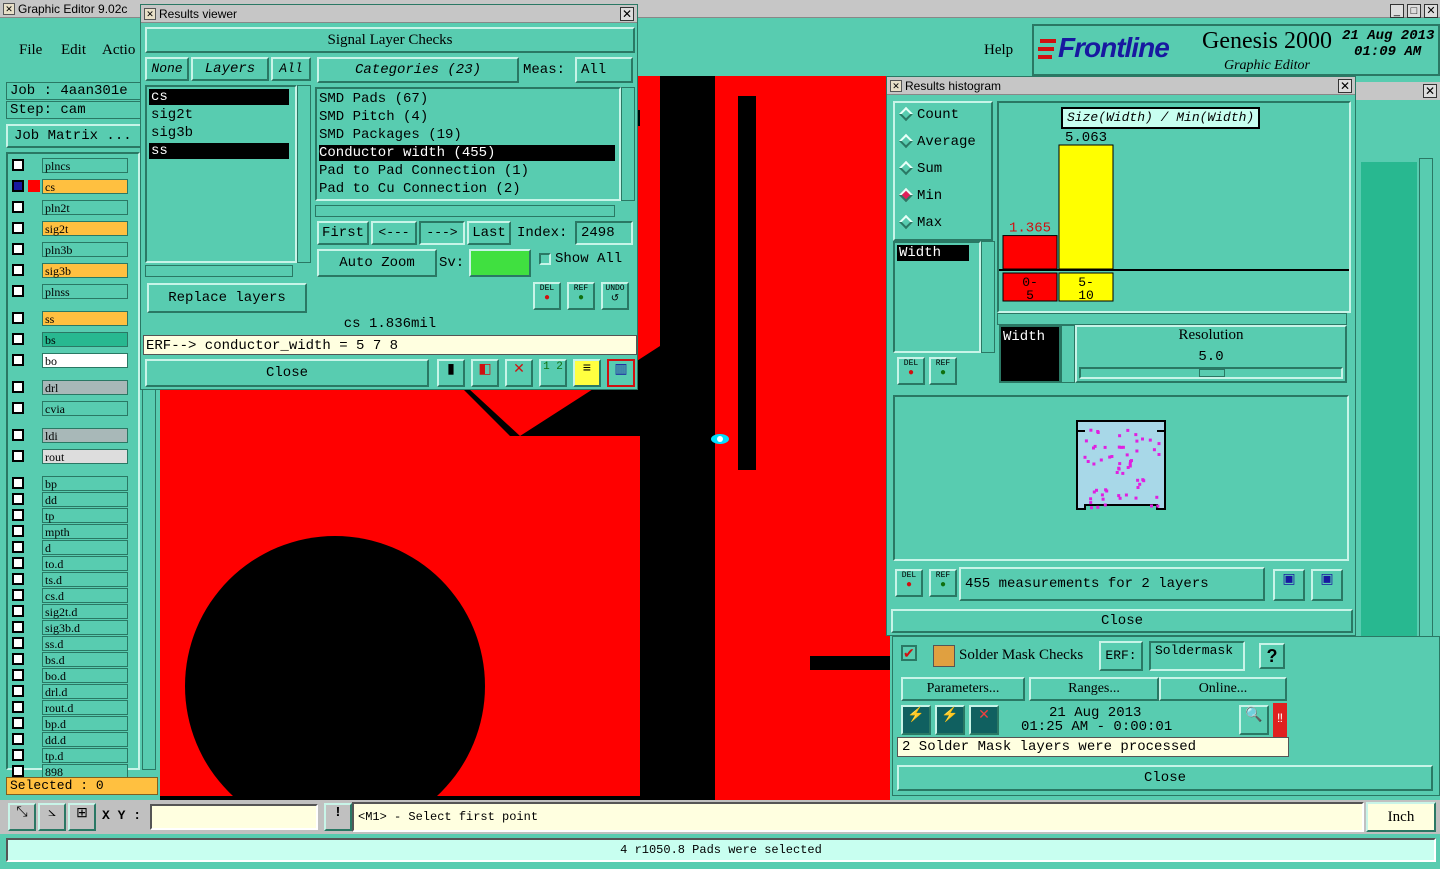 The height and width of the screenshot is (869, 1440). I want to click on none-button: None, so click(167, 69).